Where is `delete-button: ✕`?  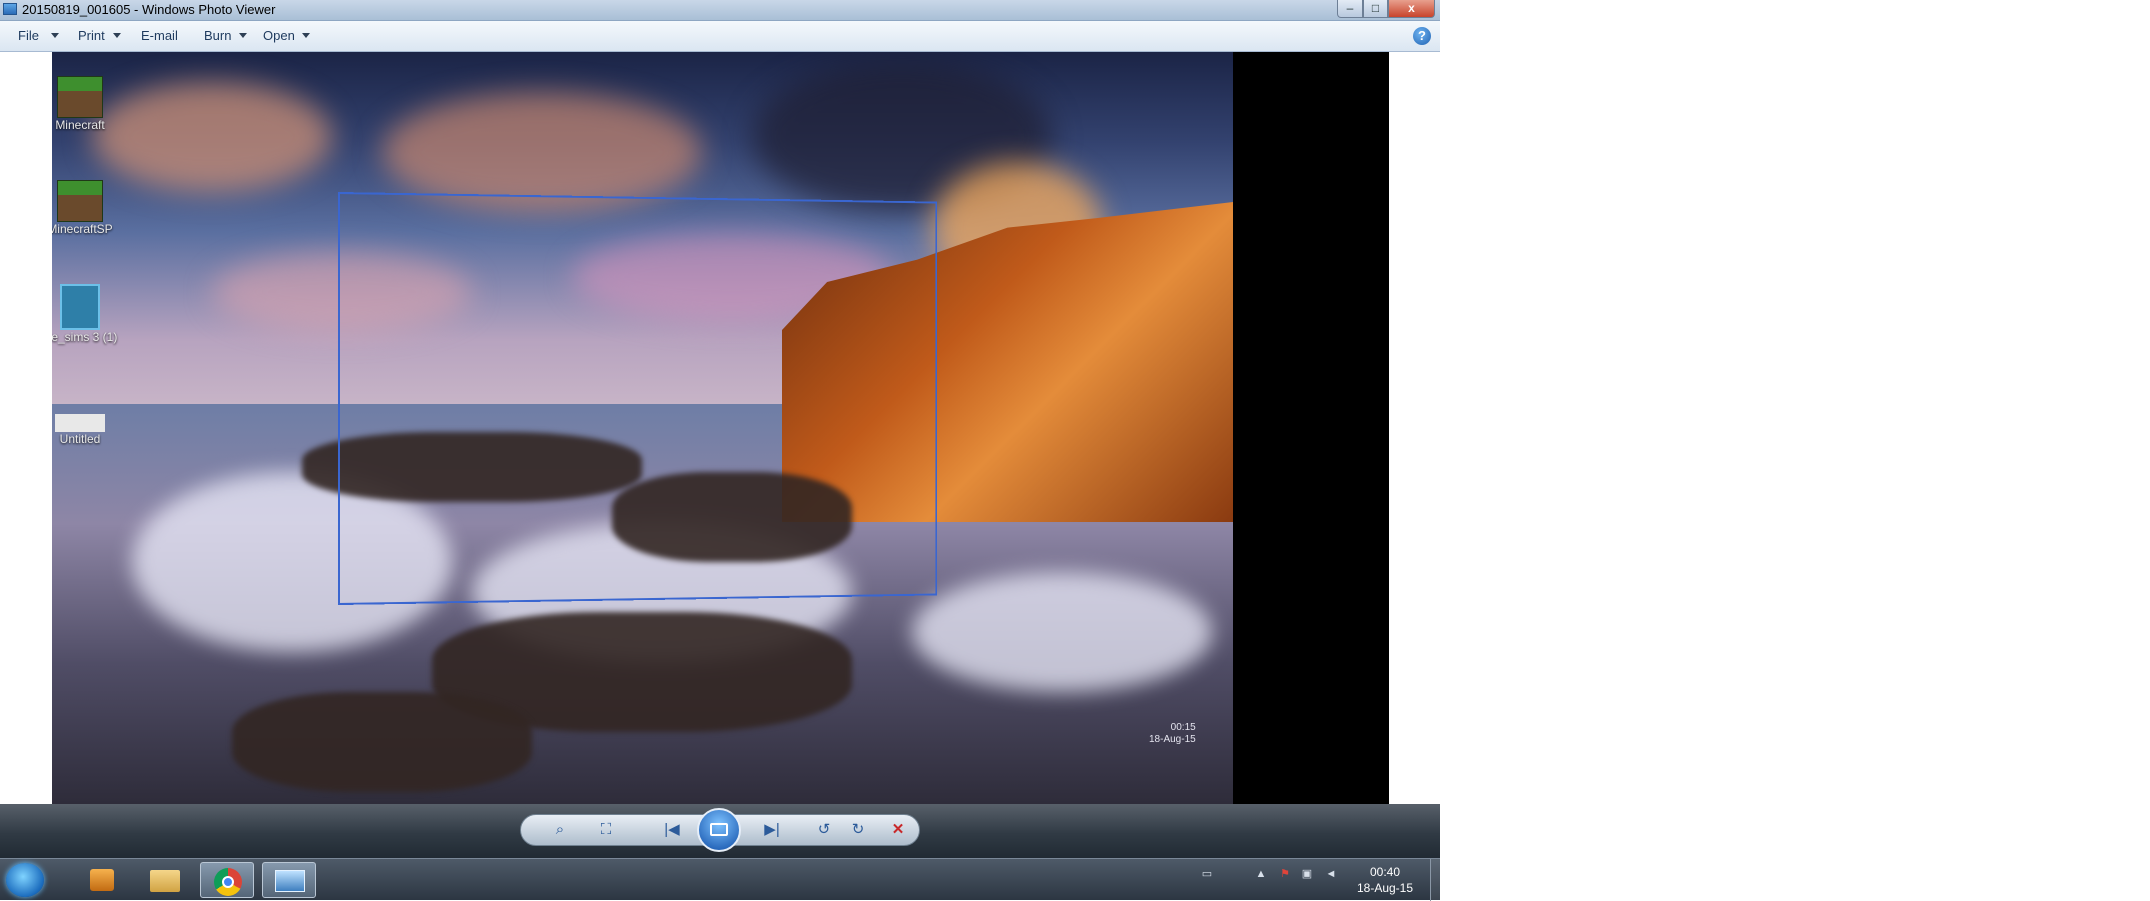
delete-button: ✕ is located at coordinates (898, 830).